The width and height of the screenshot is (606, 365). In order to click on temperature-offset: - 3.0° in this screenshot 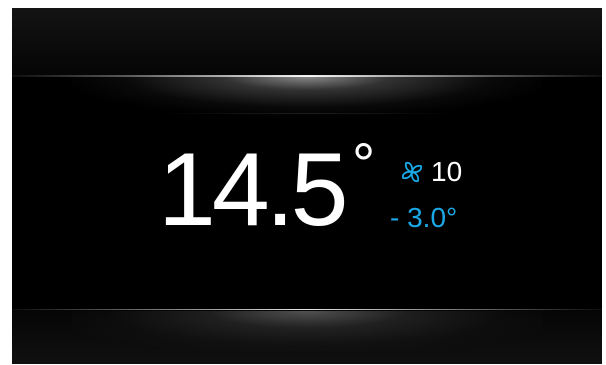, I will do `click(424, 217)`.